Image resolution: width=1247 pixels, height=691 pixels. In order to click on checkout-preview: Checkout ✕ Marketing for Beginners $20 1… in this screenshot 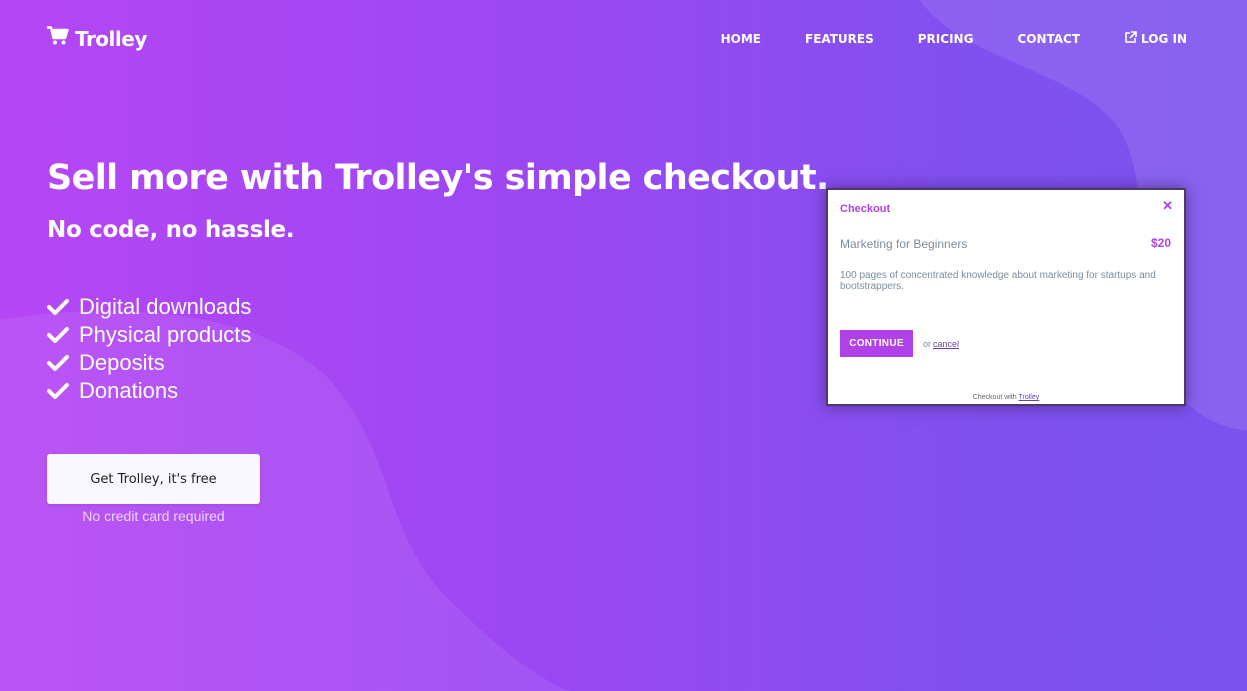, I will do `click(1006, 297)`.